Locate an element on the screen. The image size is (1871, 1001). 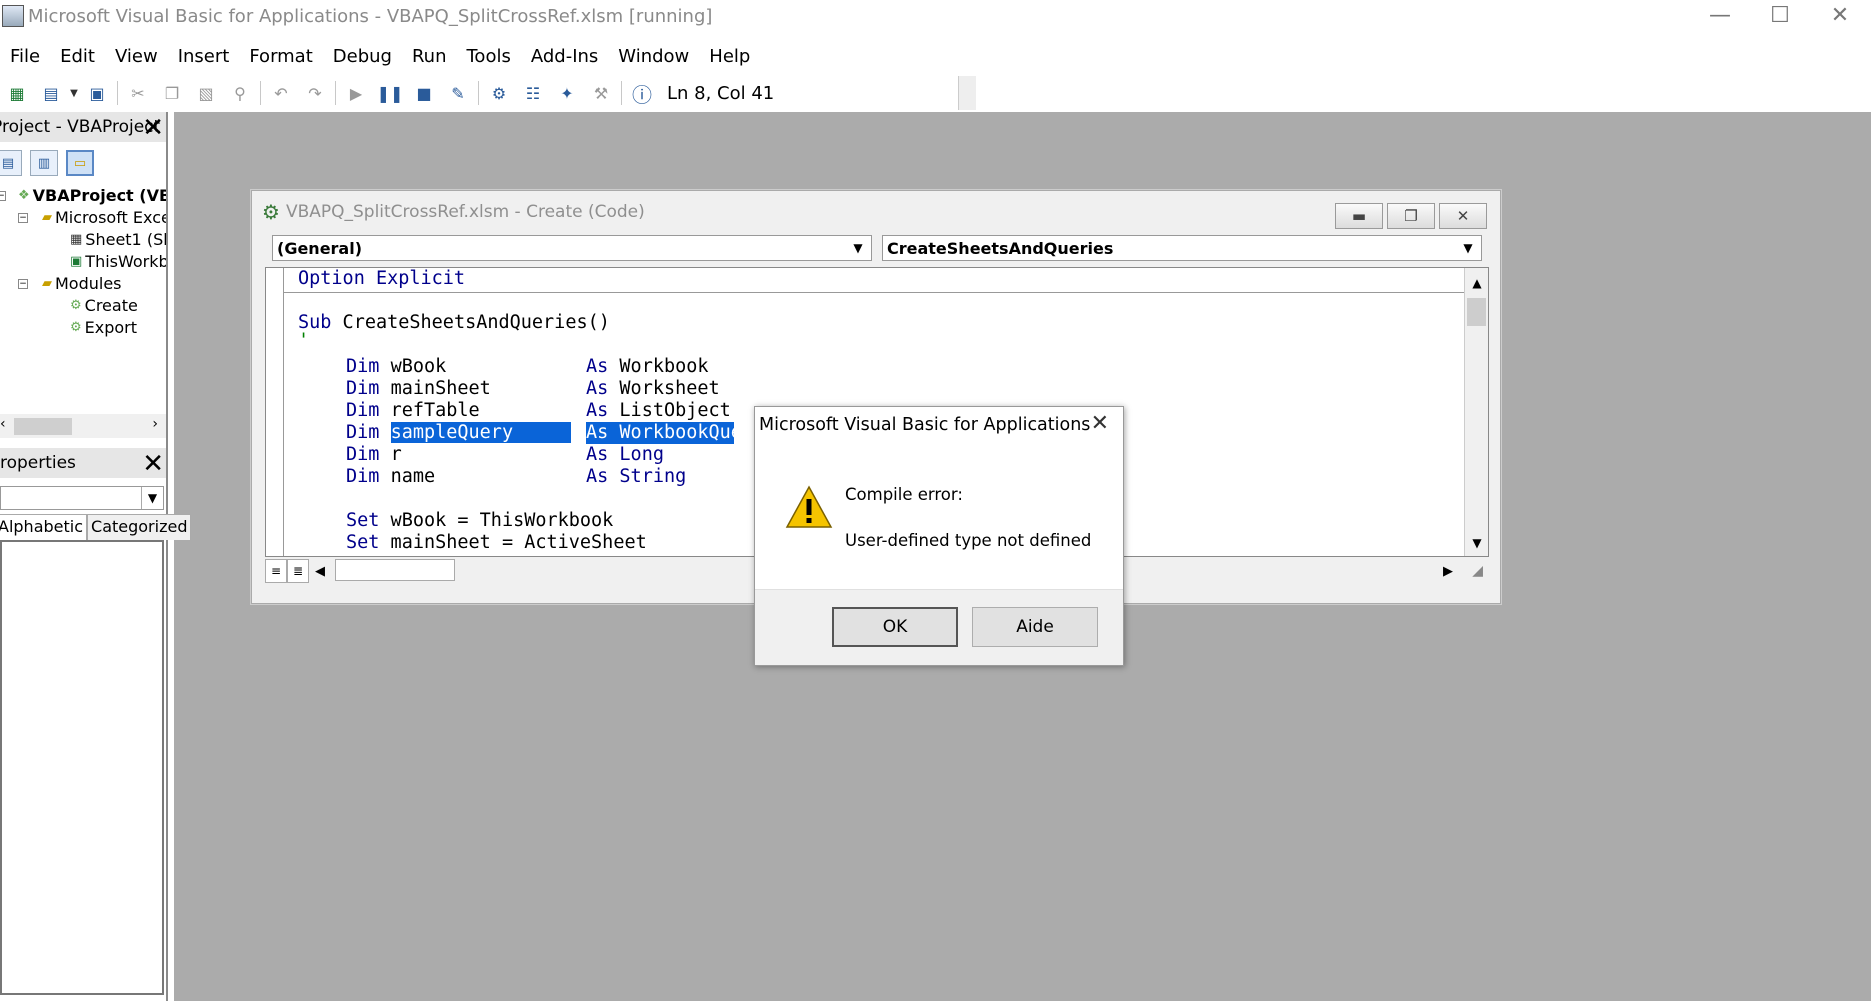
help-button: Aide is located at coordinates (1035, 627).